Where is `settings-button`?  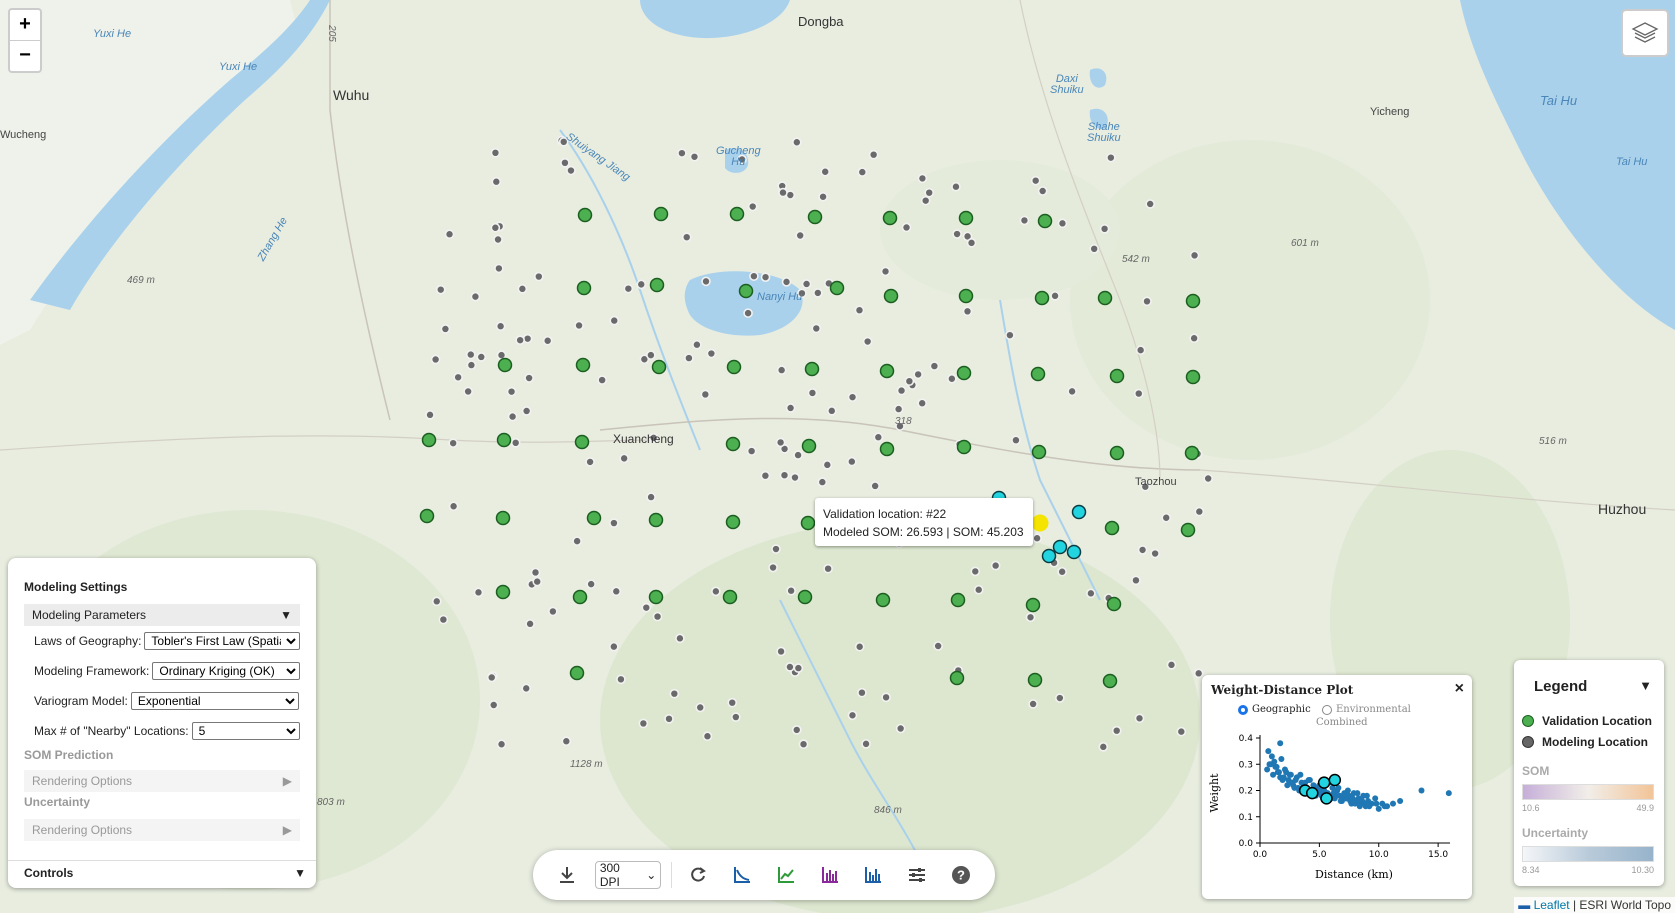 settings-button is located at coordinates (917, 875).